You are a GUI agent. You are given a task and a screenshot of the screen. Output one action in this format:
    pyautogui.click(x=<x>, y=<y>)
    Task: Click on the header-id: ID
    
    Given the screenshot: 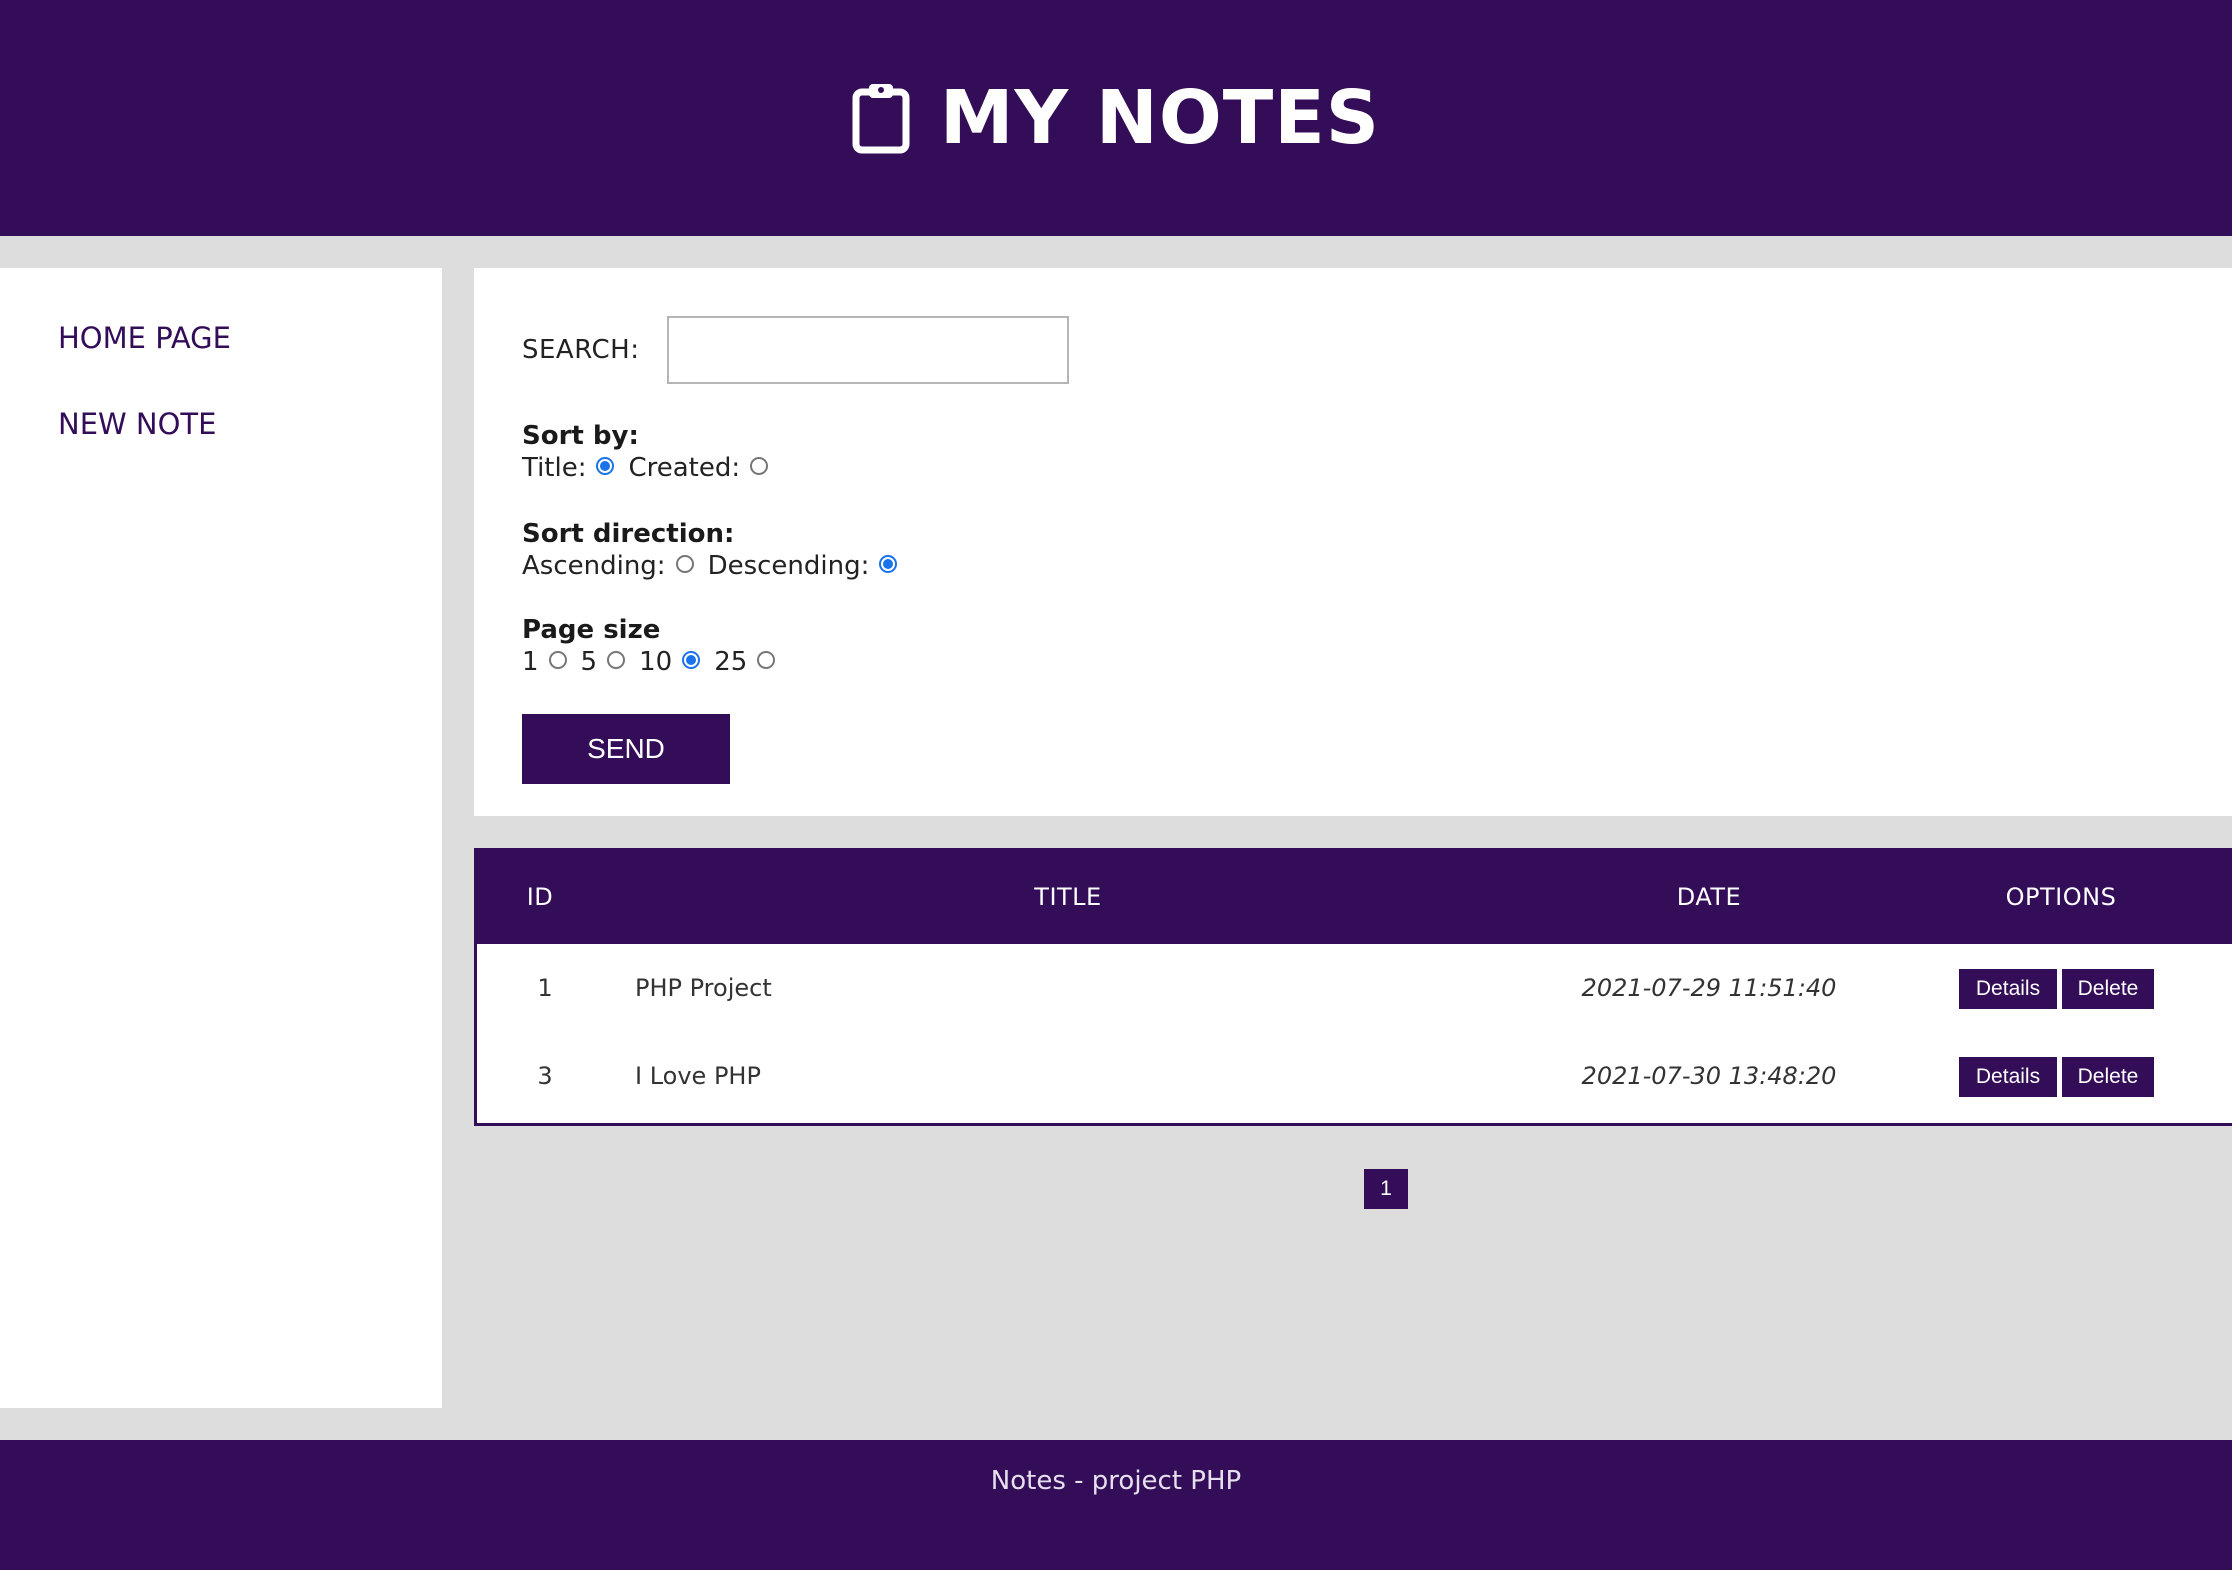 What is the action you would take?
    pyautogui.click(x=540, y=897)
    